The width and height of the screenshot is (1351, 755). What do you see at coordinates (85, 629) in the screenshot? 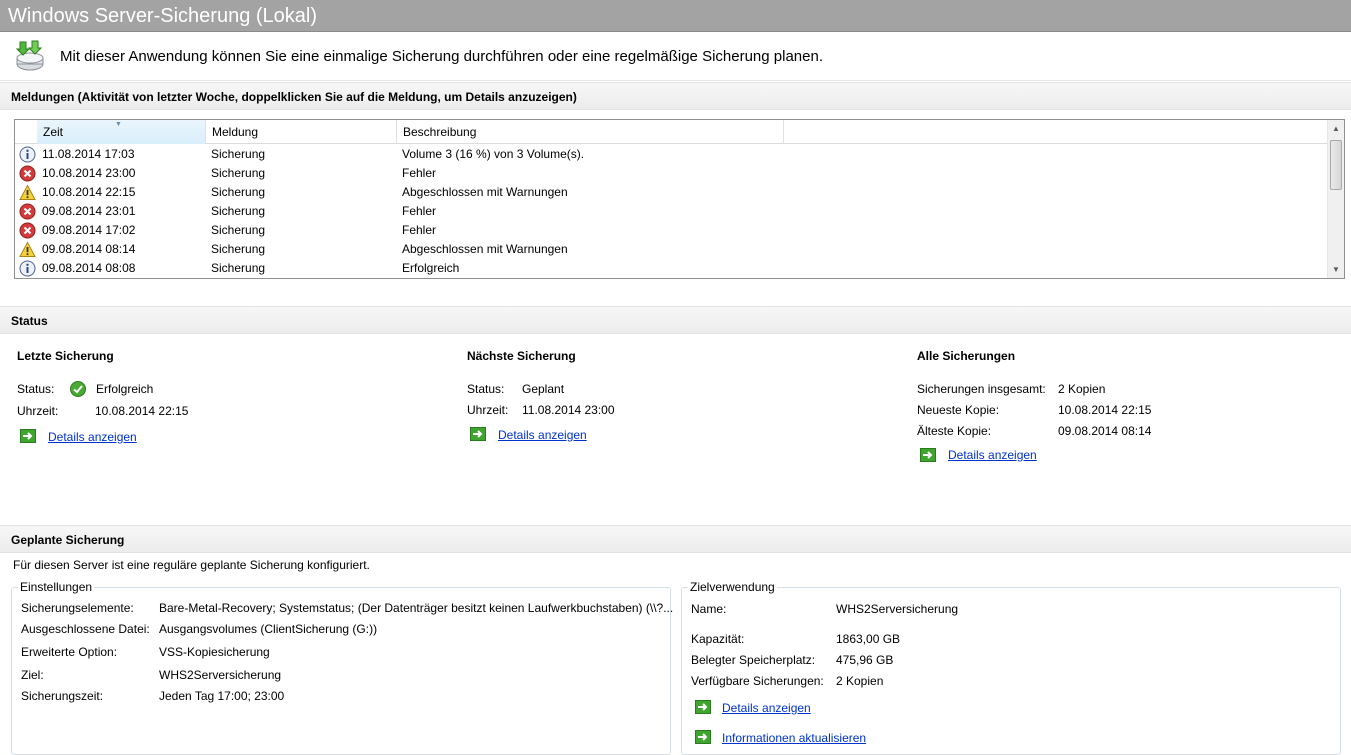
I see `excluded-label: Ausgeschlossene Datei:` at bounding box center [85, 629].